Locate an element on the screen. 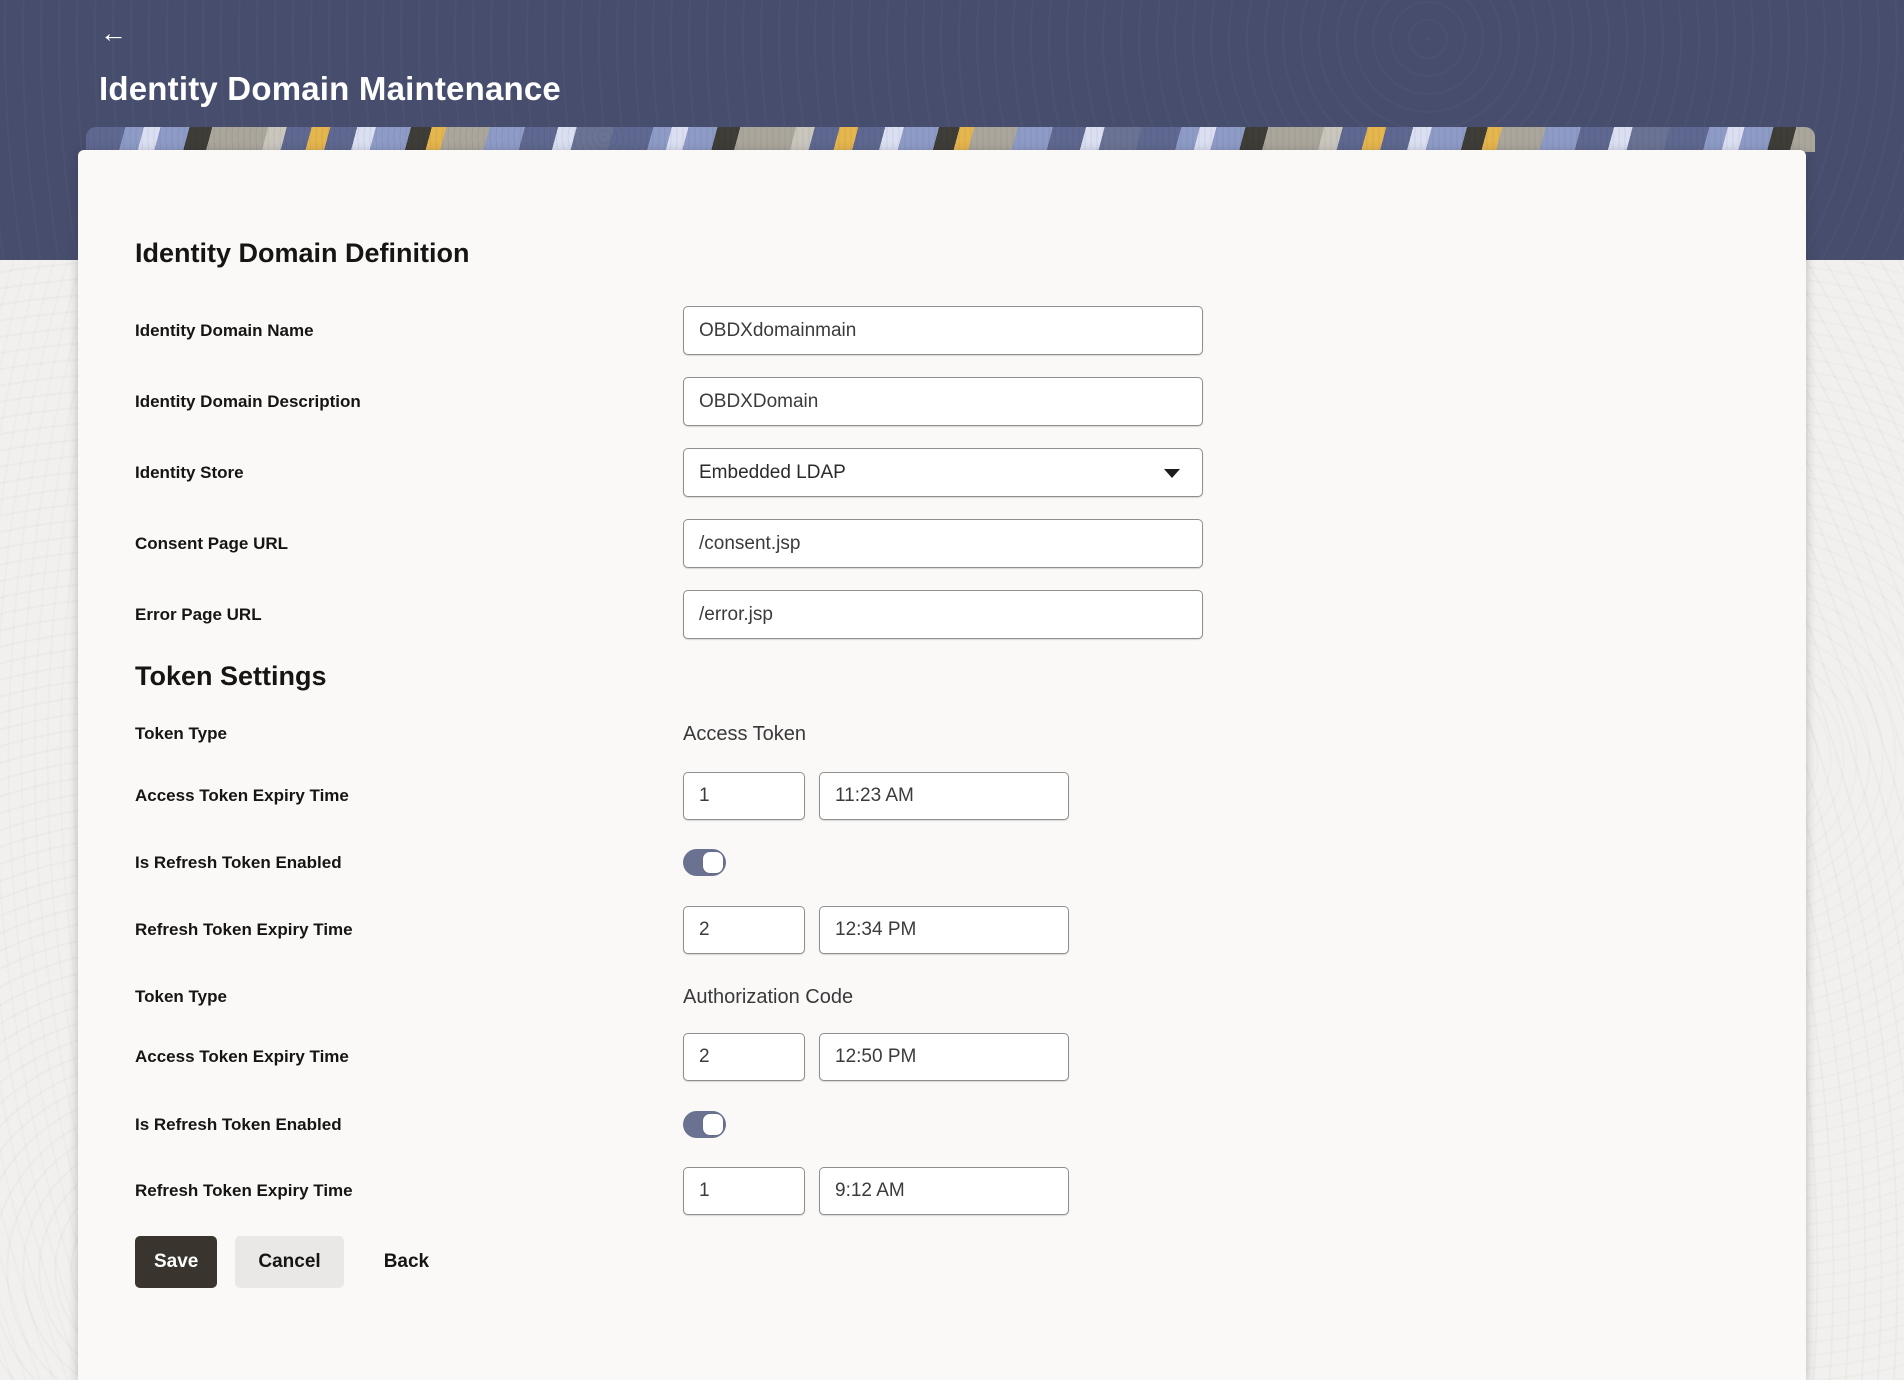 The image size is (1904, 1380). identity-domain-description-input is located at coordinates (943, 401).